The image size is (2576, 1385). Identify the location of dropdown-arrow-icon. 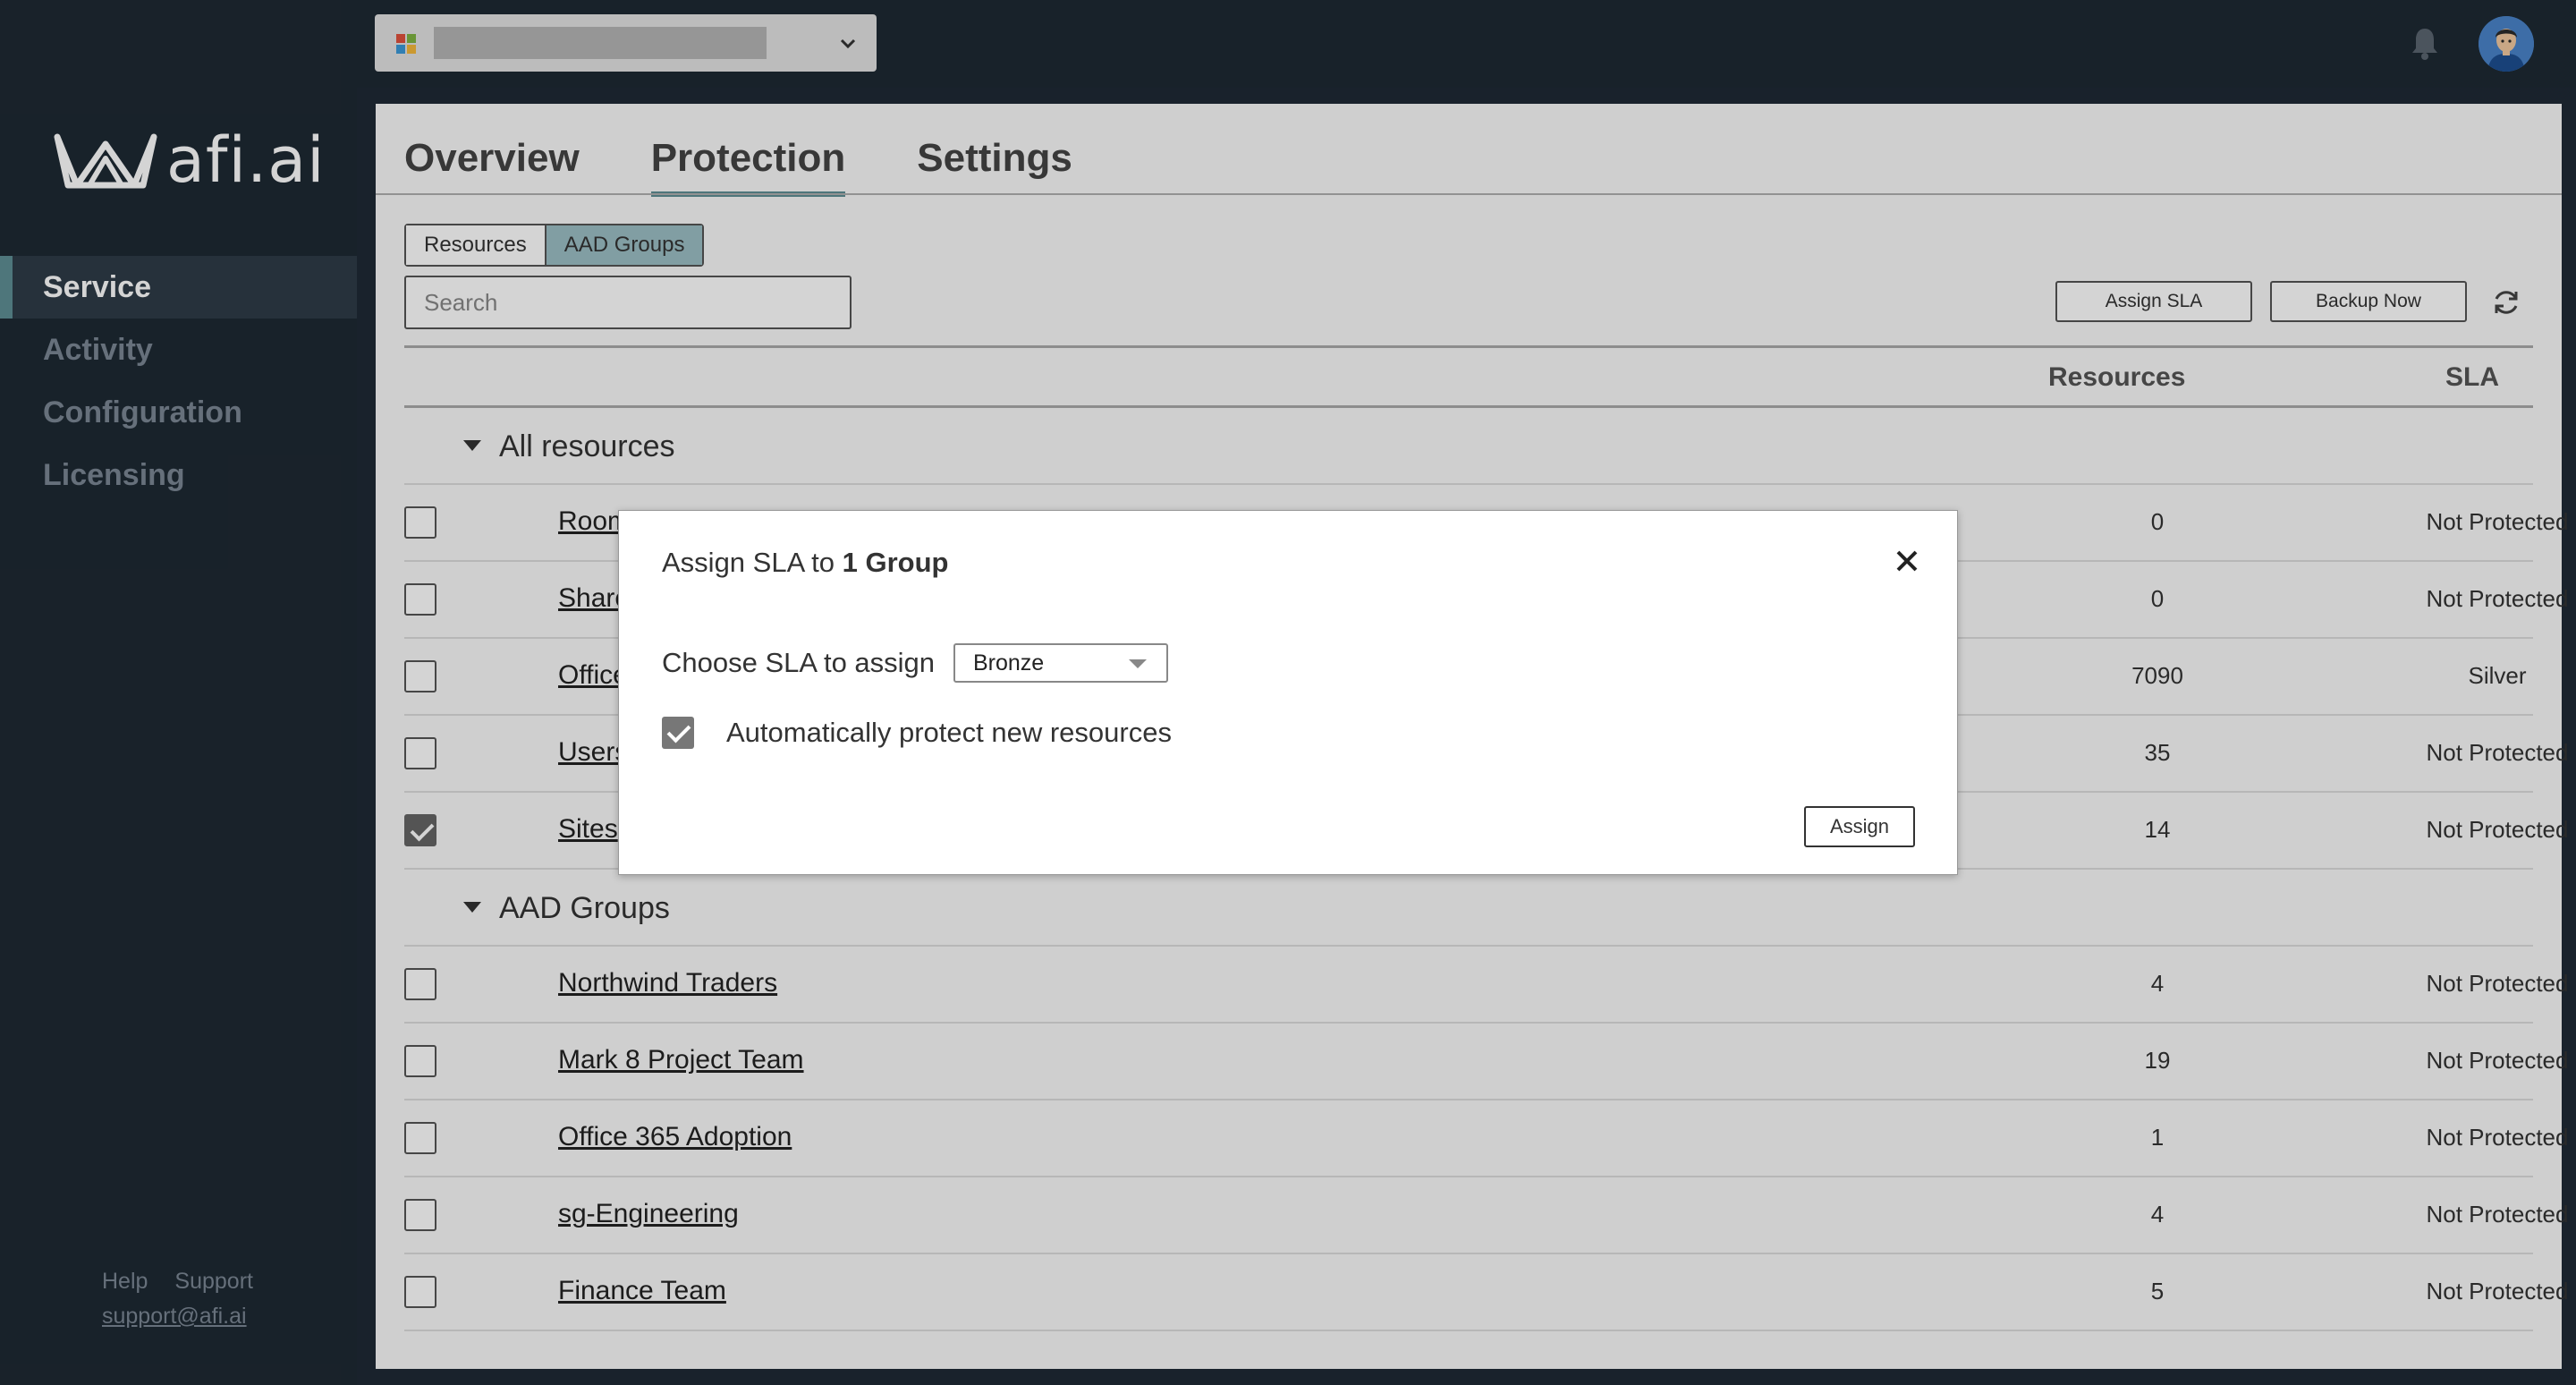
(1138, 663).